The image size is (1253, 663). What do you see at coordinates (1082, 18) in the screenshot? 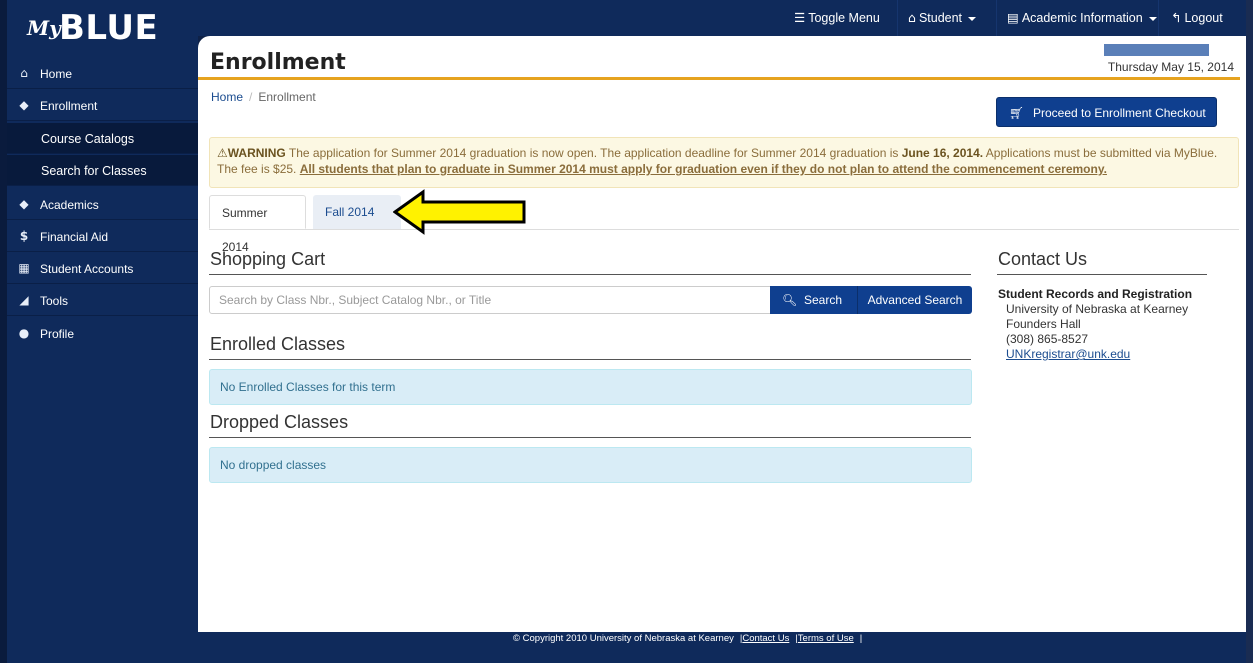
I see `academic-information-label: Academic Information` at bounding box center [1082, 18].